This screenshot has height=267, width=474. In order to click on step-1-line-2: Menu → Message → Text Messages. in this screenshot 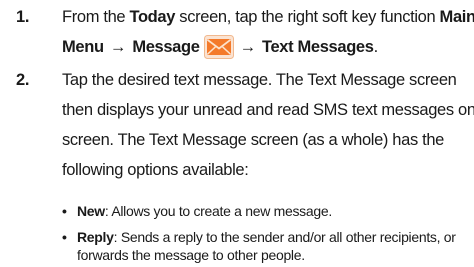, I will do `click(266, 47)`.